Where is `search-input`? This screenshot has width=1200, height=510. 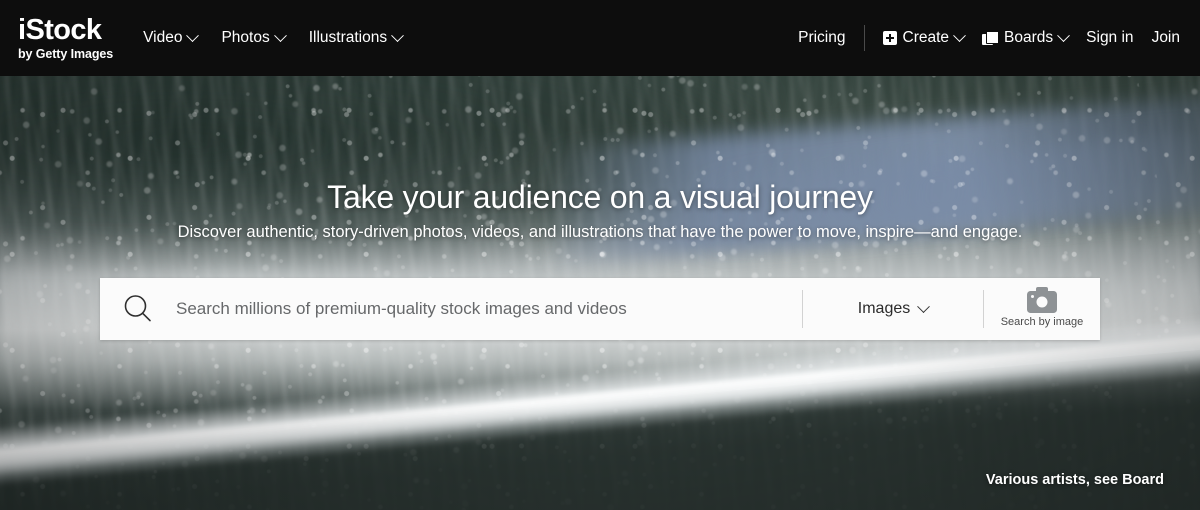 search-input is located at coordinates (489, 309).